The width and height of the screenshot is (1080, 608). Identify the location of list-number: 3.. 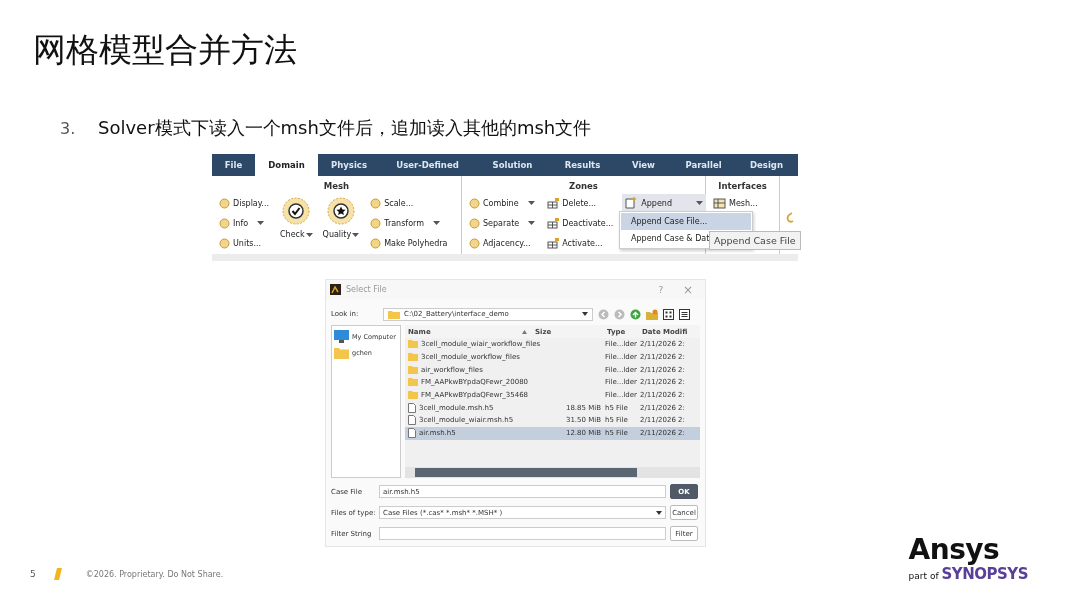
(68, 128).